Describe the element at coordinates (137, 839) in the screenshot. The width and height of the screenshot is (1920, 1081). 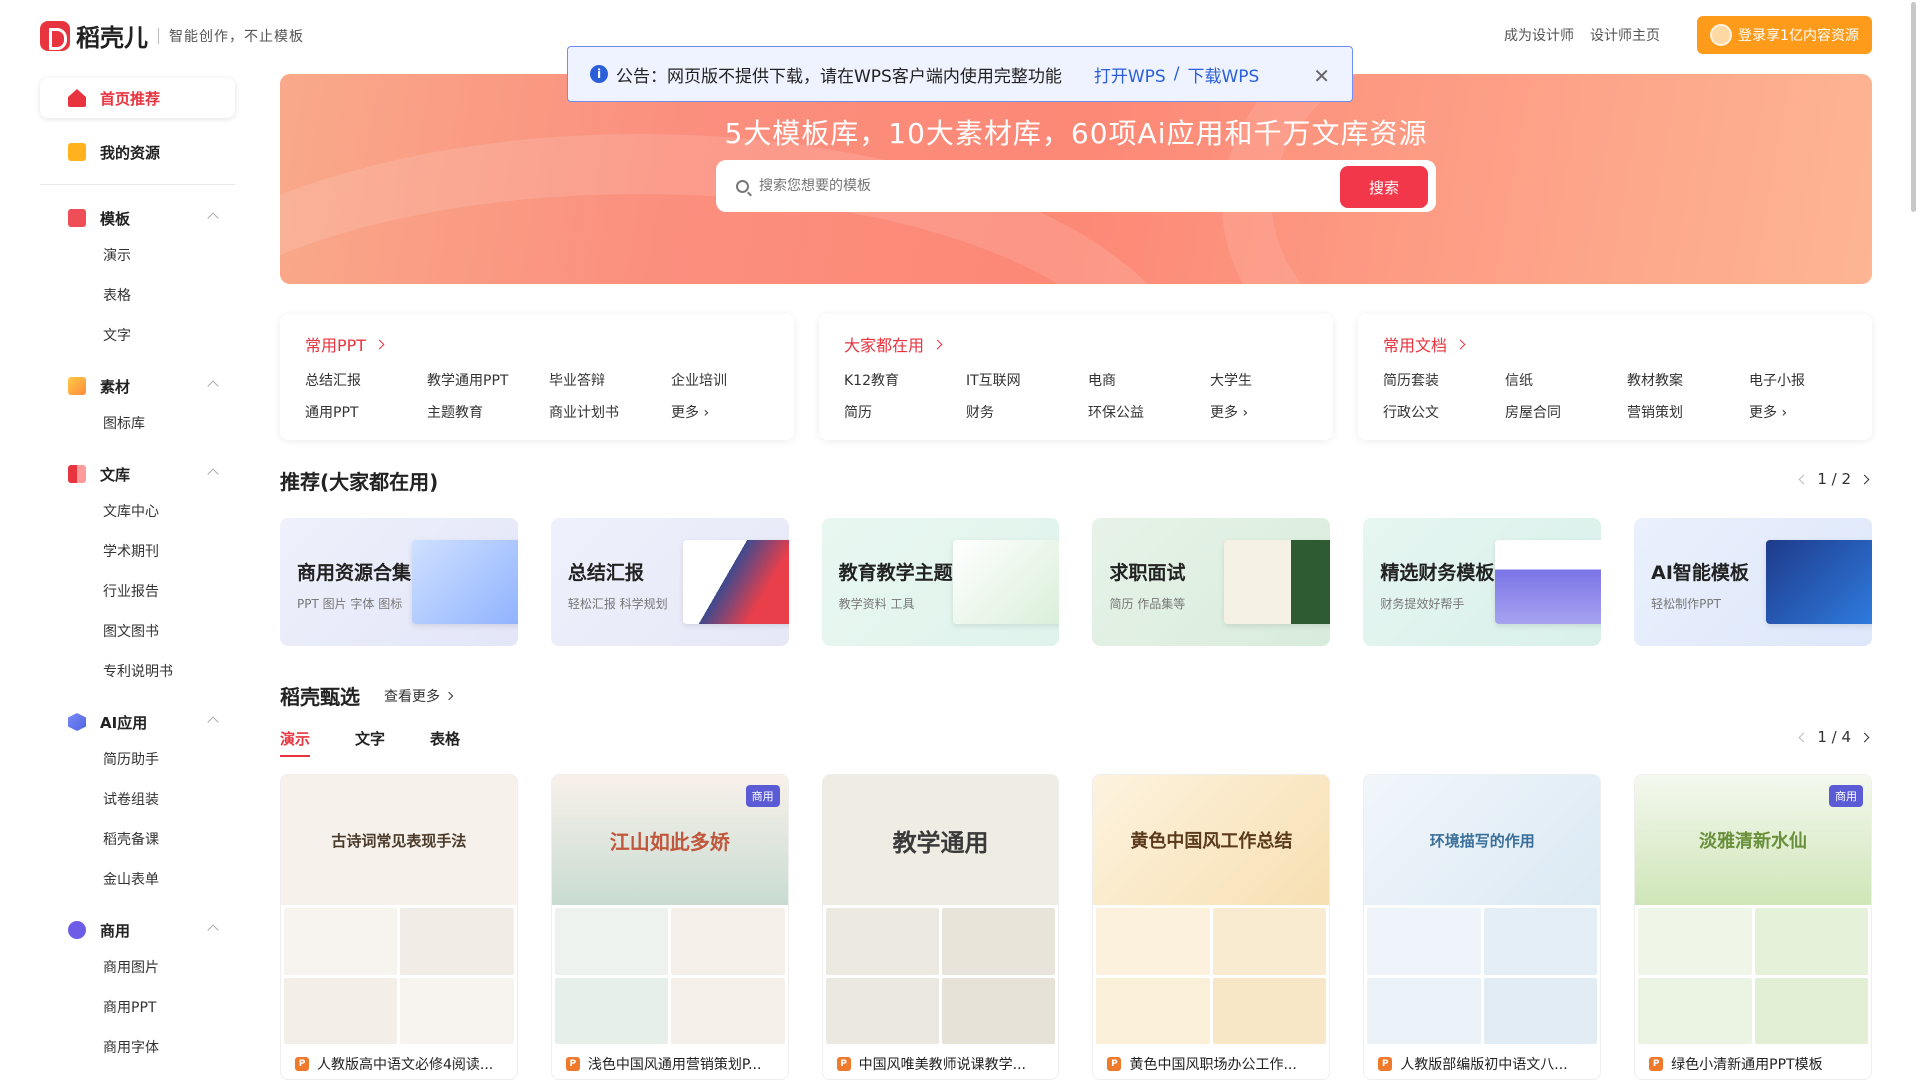
I see `sidebar-item-lesson: 稻壳备课` at that location.